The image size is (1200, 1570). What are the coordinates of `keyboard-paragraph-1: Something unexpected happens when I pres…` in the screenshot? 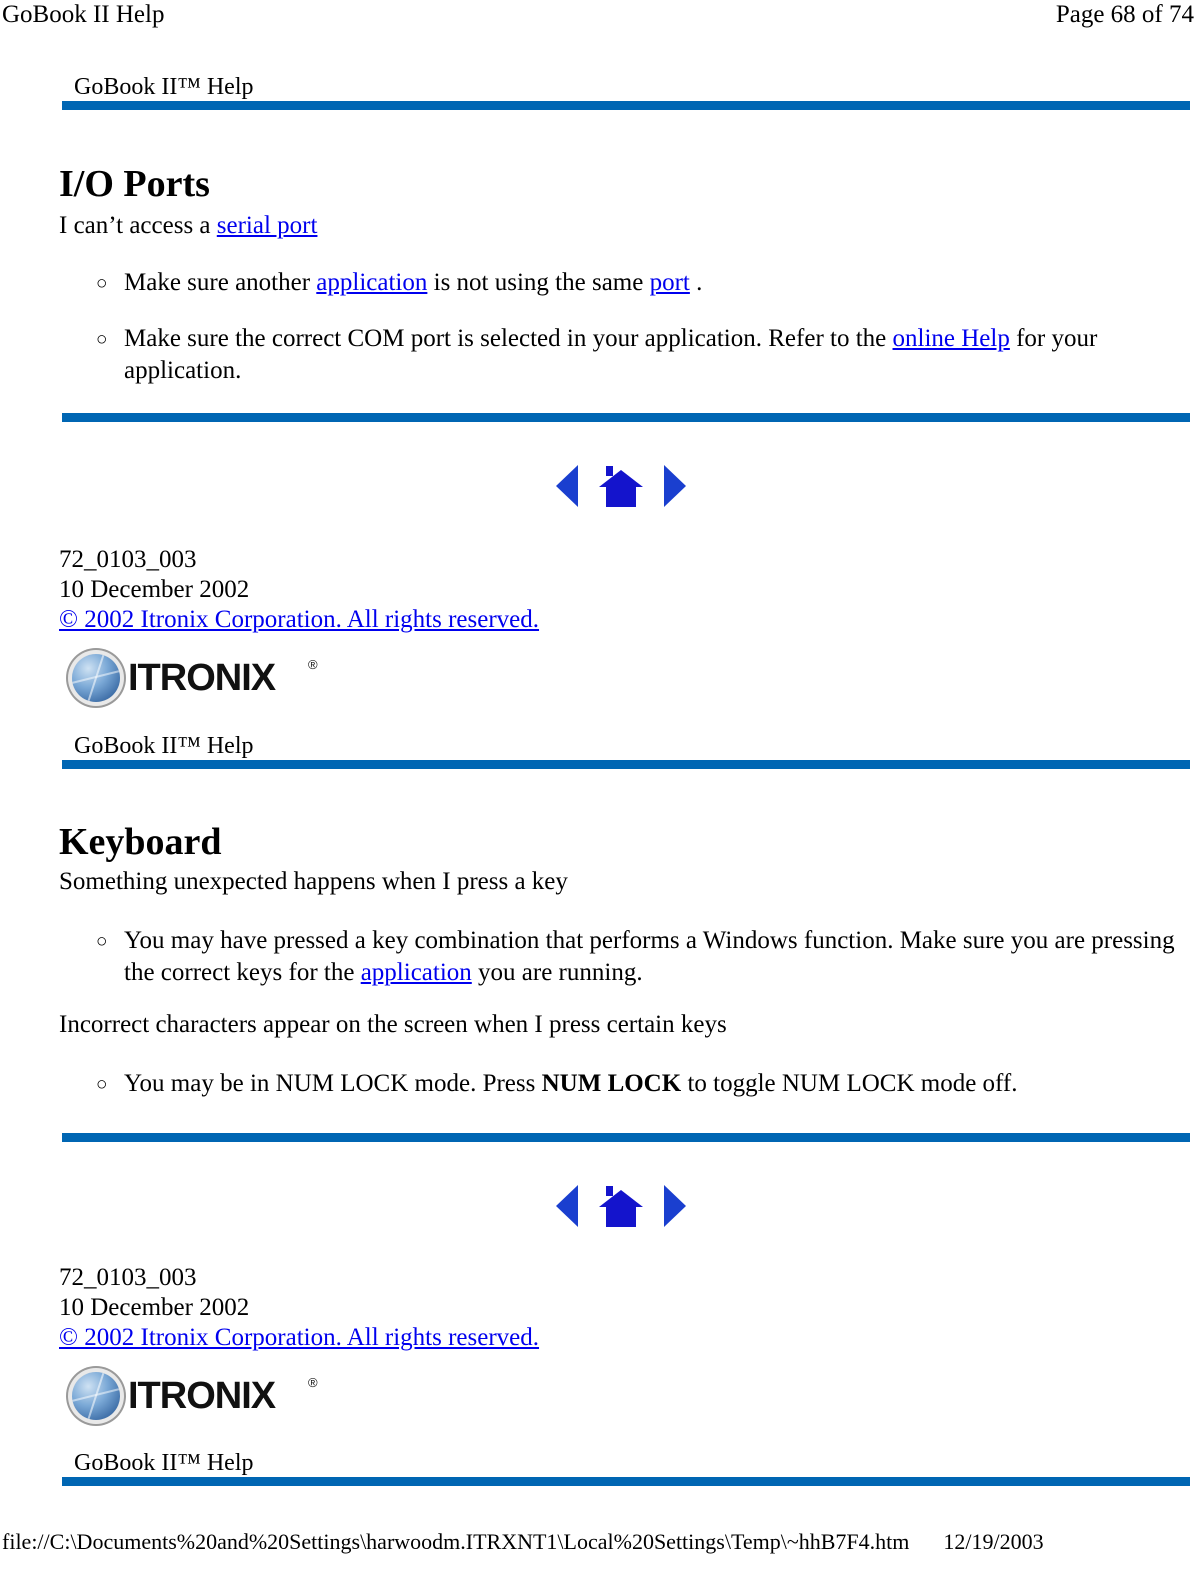 It's located at (313, 881).